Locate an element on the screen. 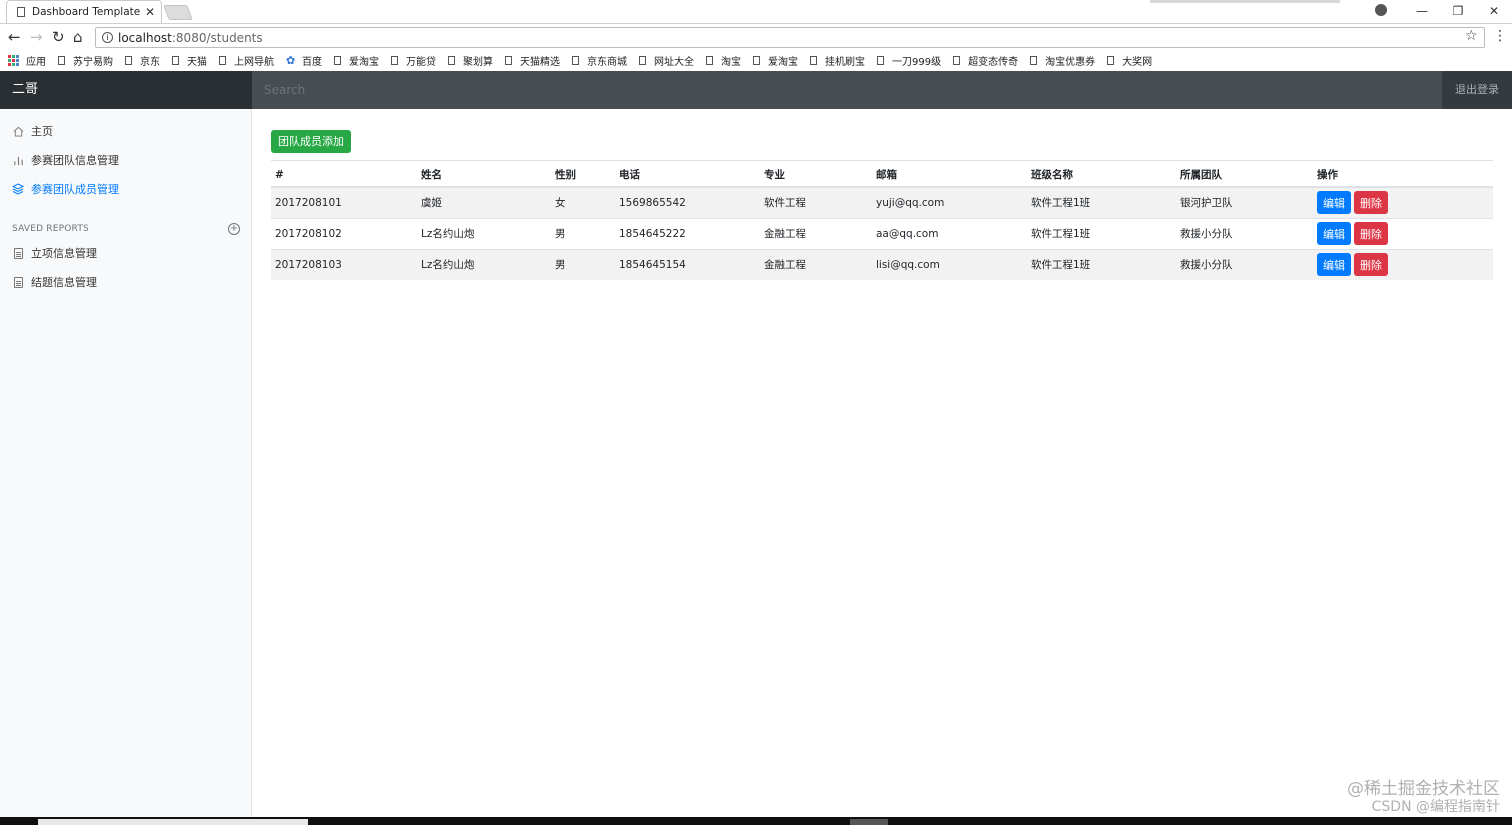  sidebar-item-home: 主页 is located at coordinates (32, 131).